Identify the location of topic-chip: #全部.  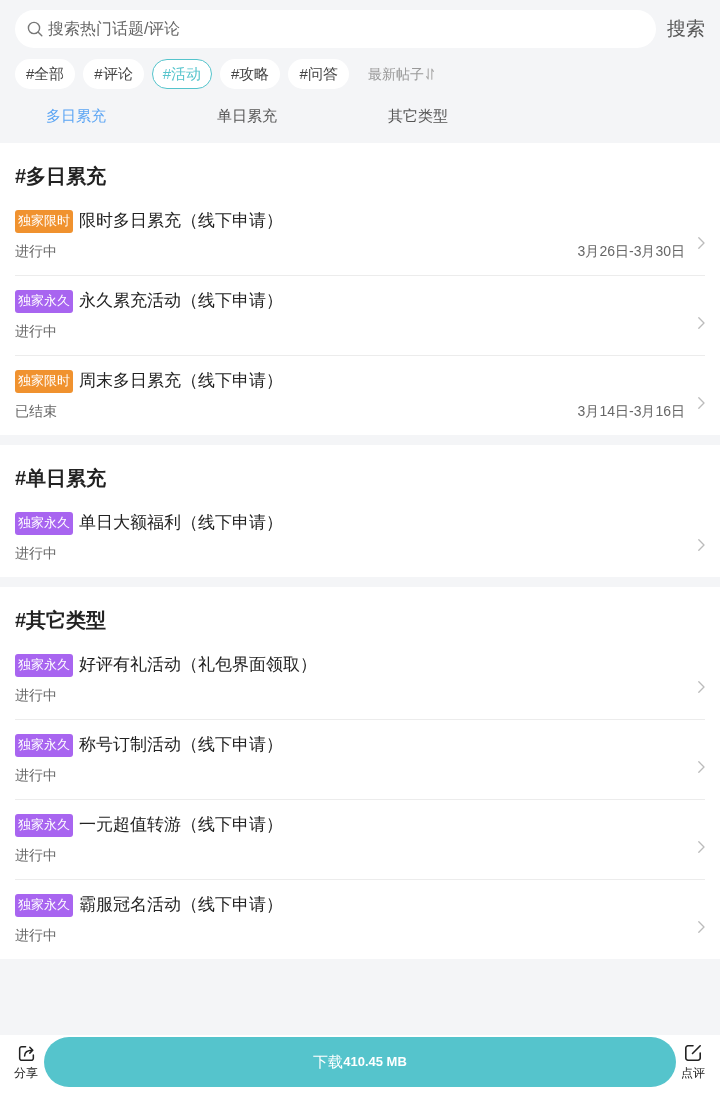
(45, 74).